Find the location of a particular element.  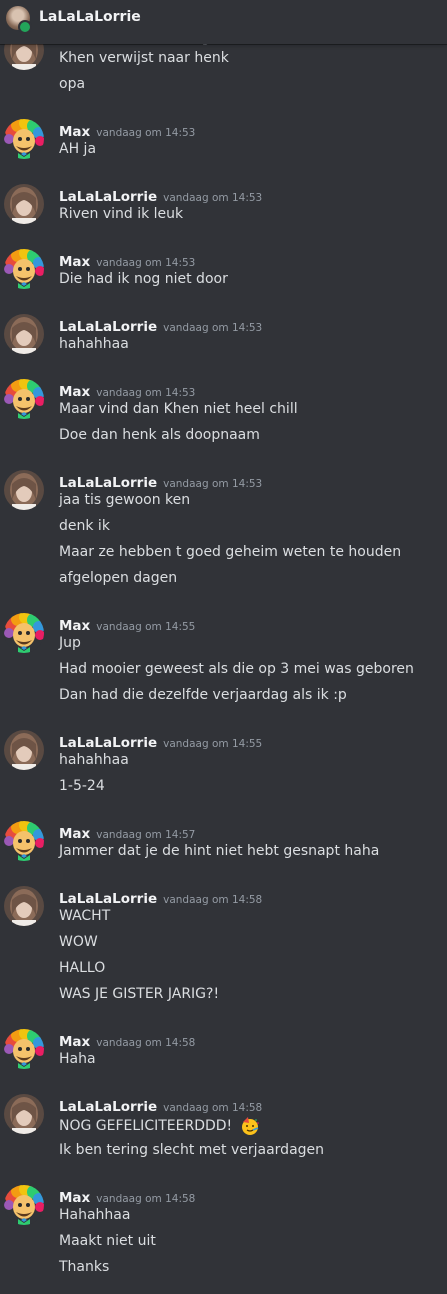

message-text: WACHT is located at coordinates (84, 916).